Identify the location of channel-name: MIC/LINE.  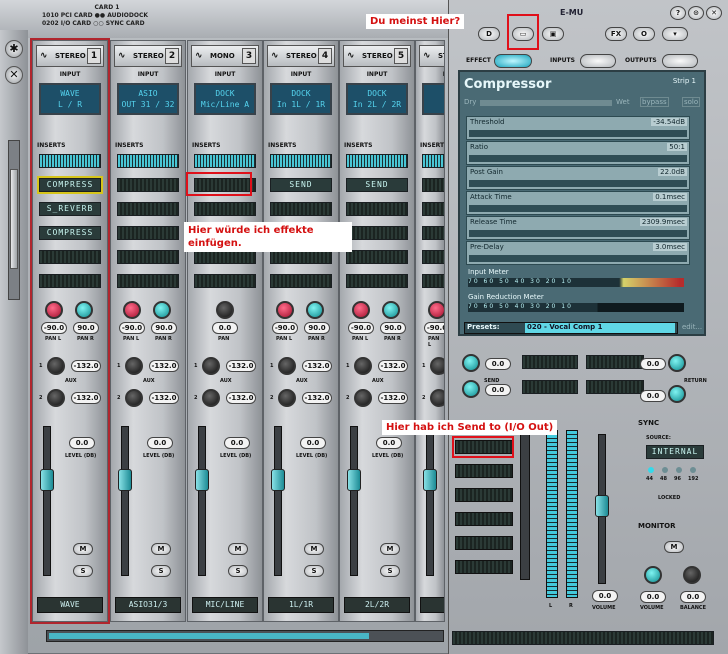
(225, 605).